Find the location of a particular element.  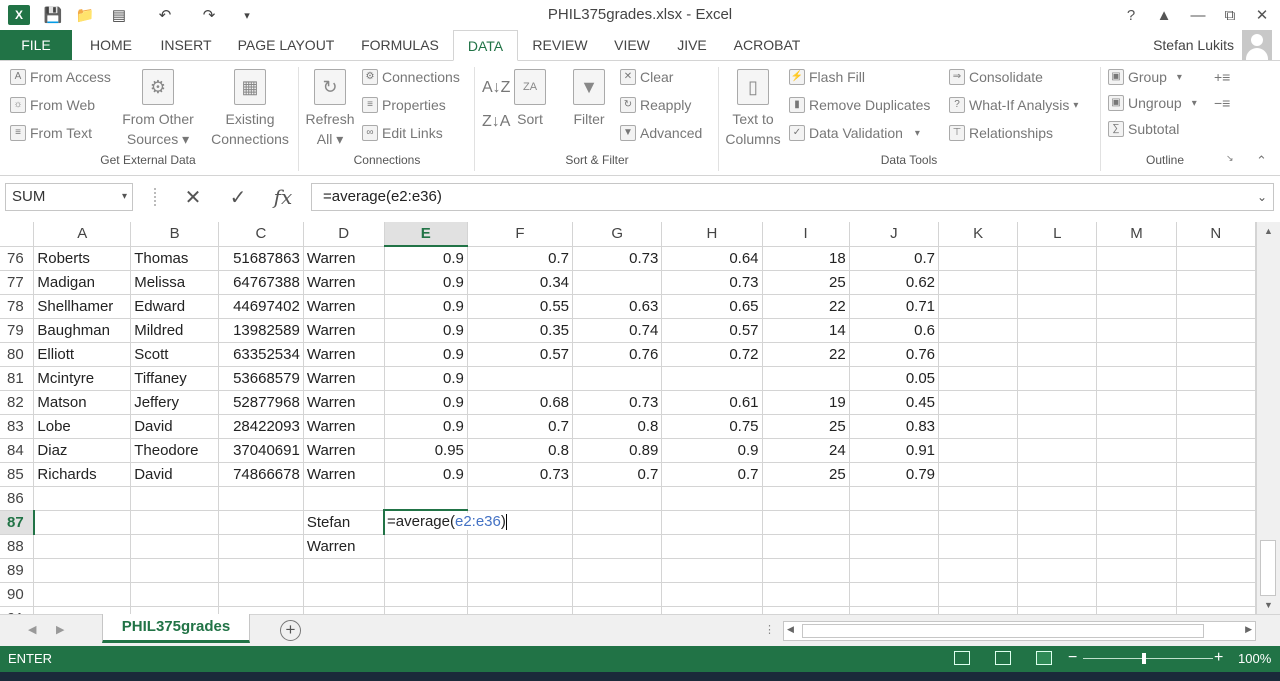

cell: Edward is located at coordinates (174, 306).